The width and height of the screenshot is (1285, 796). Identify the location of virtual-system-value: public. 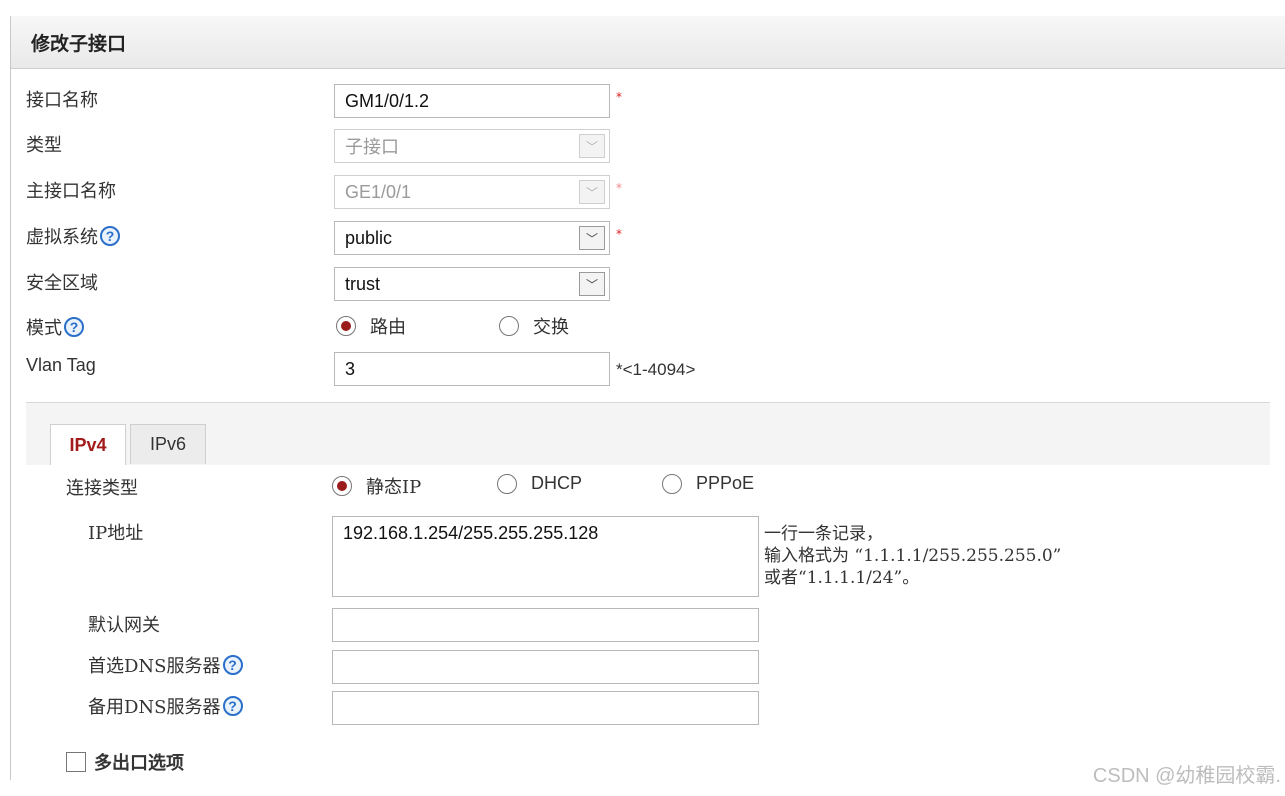
(369, 237).